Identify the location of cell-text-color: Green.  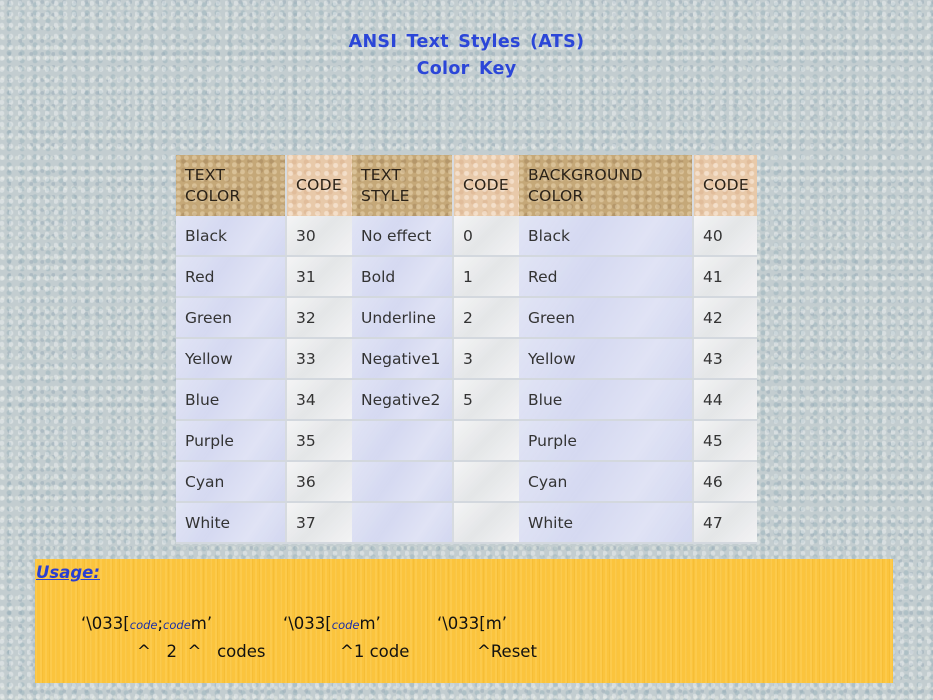
(231, 318).